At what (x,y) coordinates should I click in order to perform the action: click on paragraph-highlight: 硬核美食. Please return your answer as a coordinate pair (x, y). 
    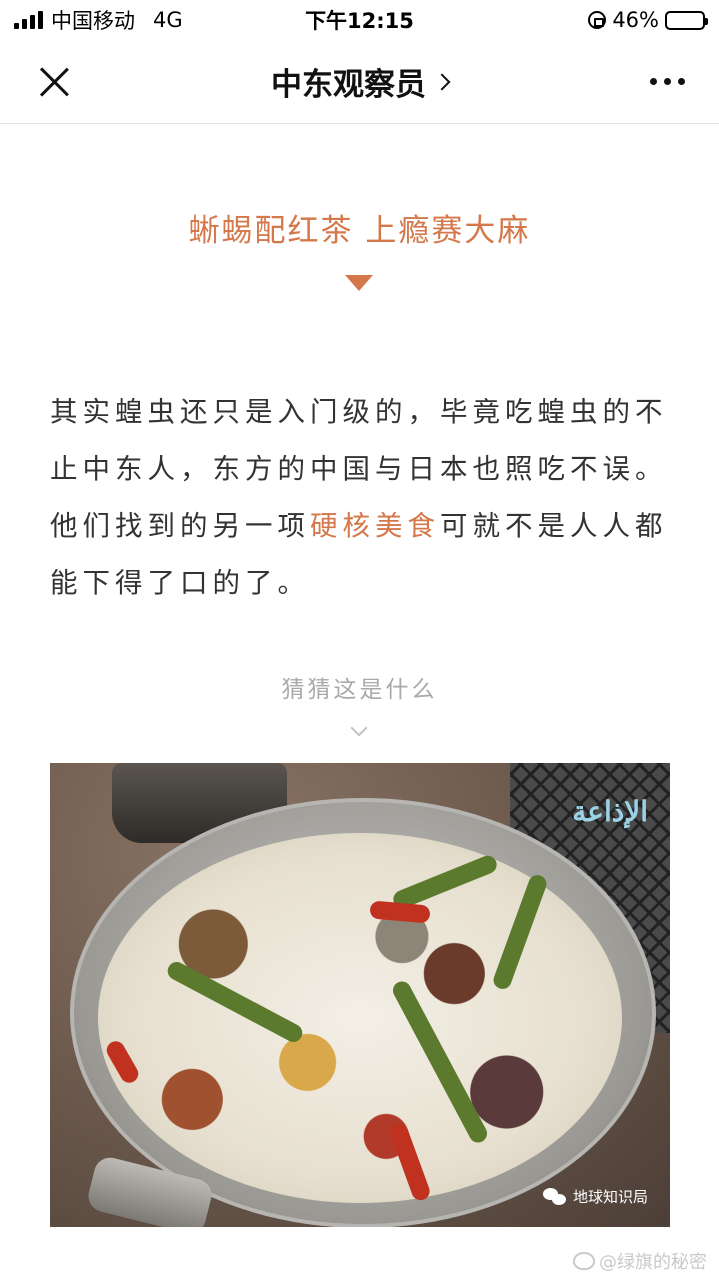
    Looking at the image, I should click on (375, 526).